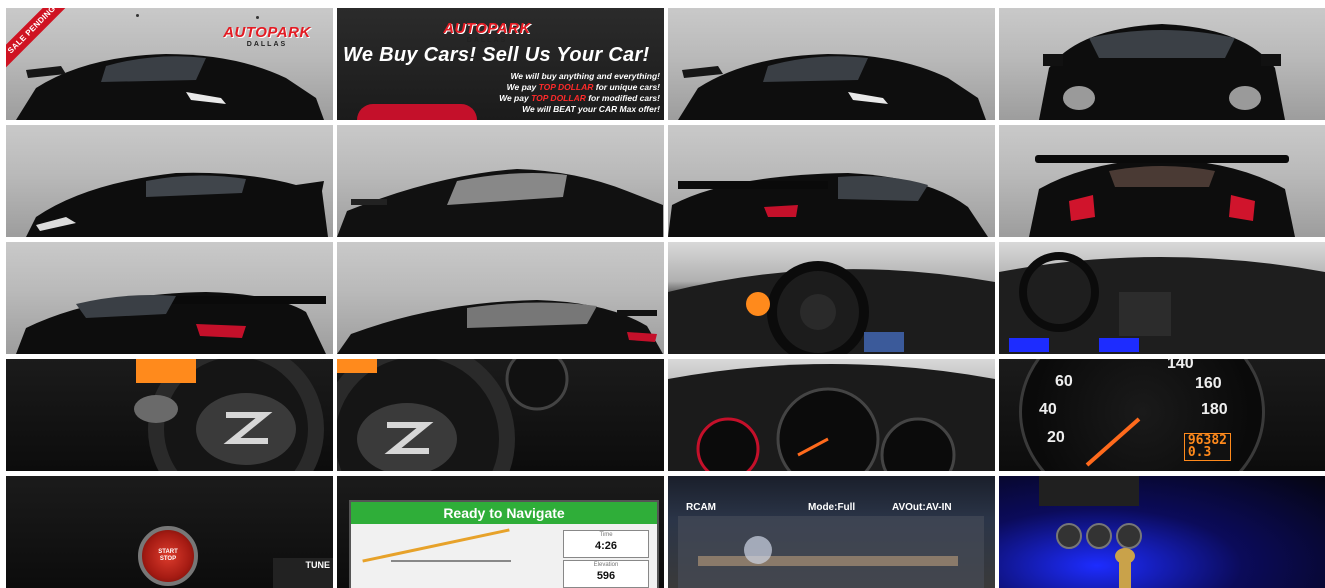 The height and width of the screenshot is (588, 1325). Describe the element at coordinates (831, 417) in the screenshot. I see `gauge-cluster-image` at that location.